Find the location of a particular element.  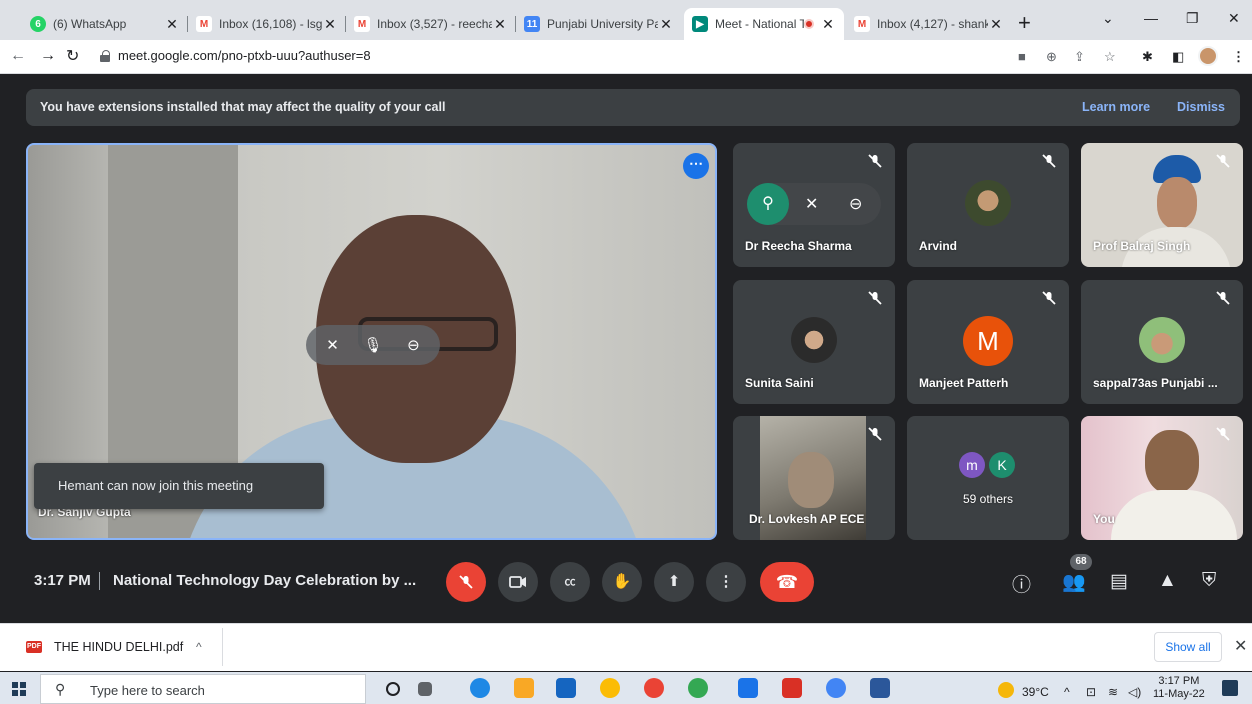

chrome-alt-icon is located at coordinates (836, 688).